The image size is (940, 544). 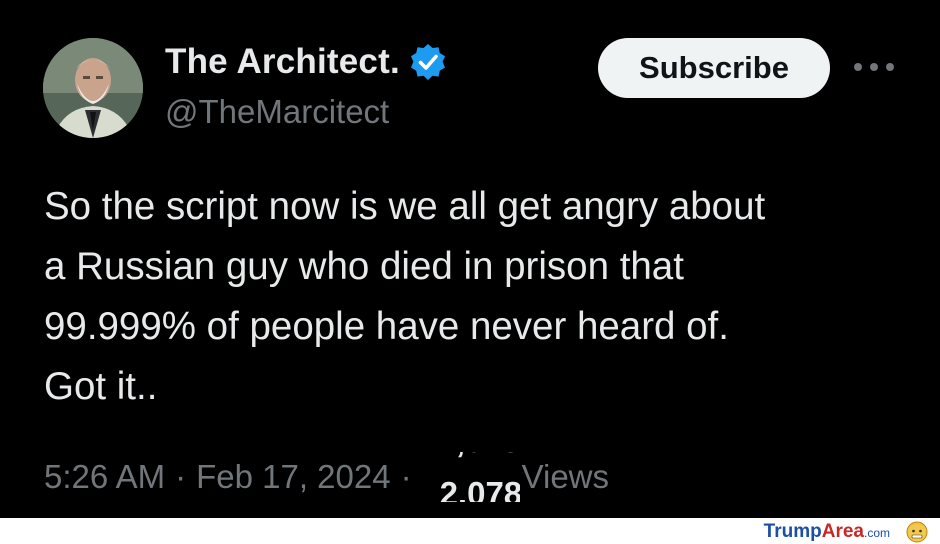 What do you see at coordinates (470, 531) in the screenshot?
I see `watermark-bar: TrumpArea.com` at bounding box center [470, 531].